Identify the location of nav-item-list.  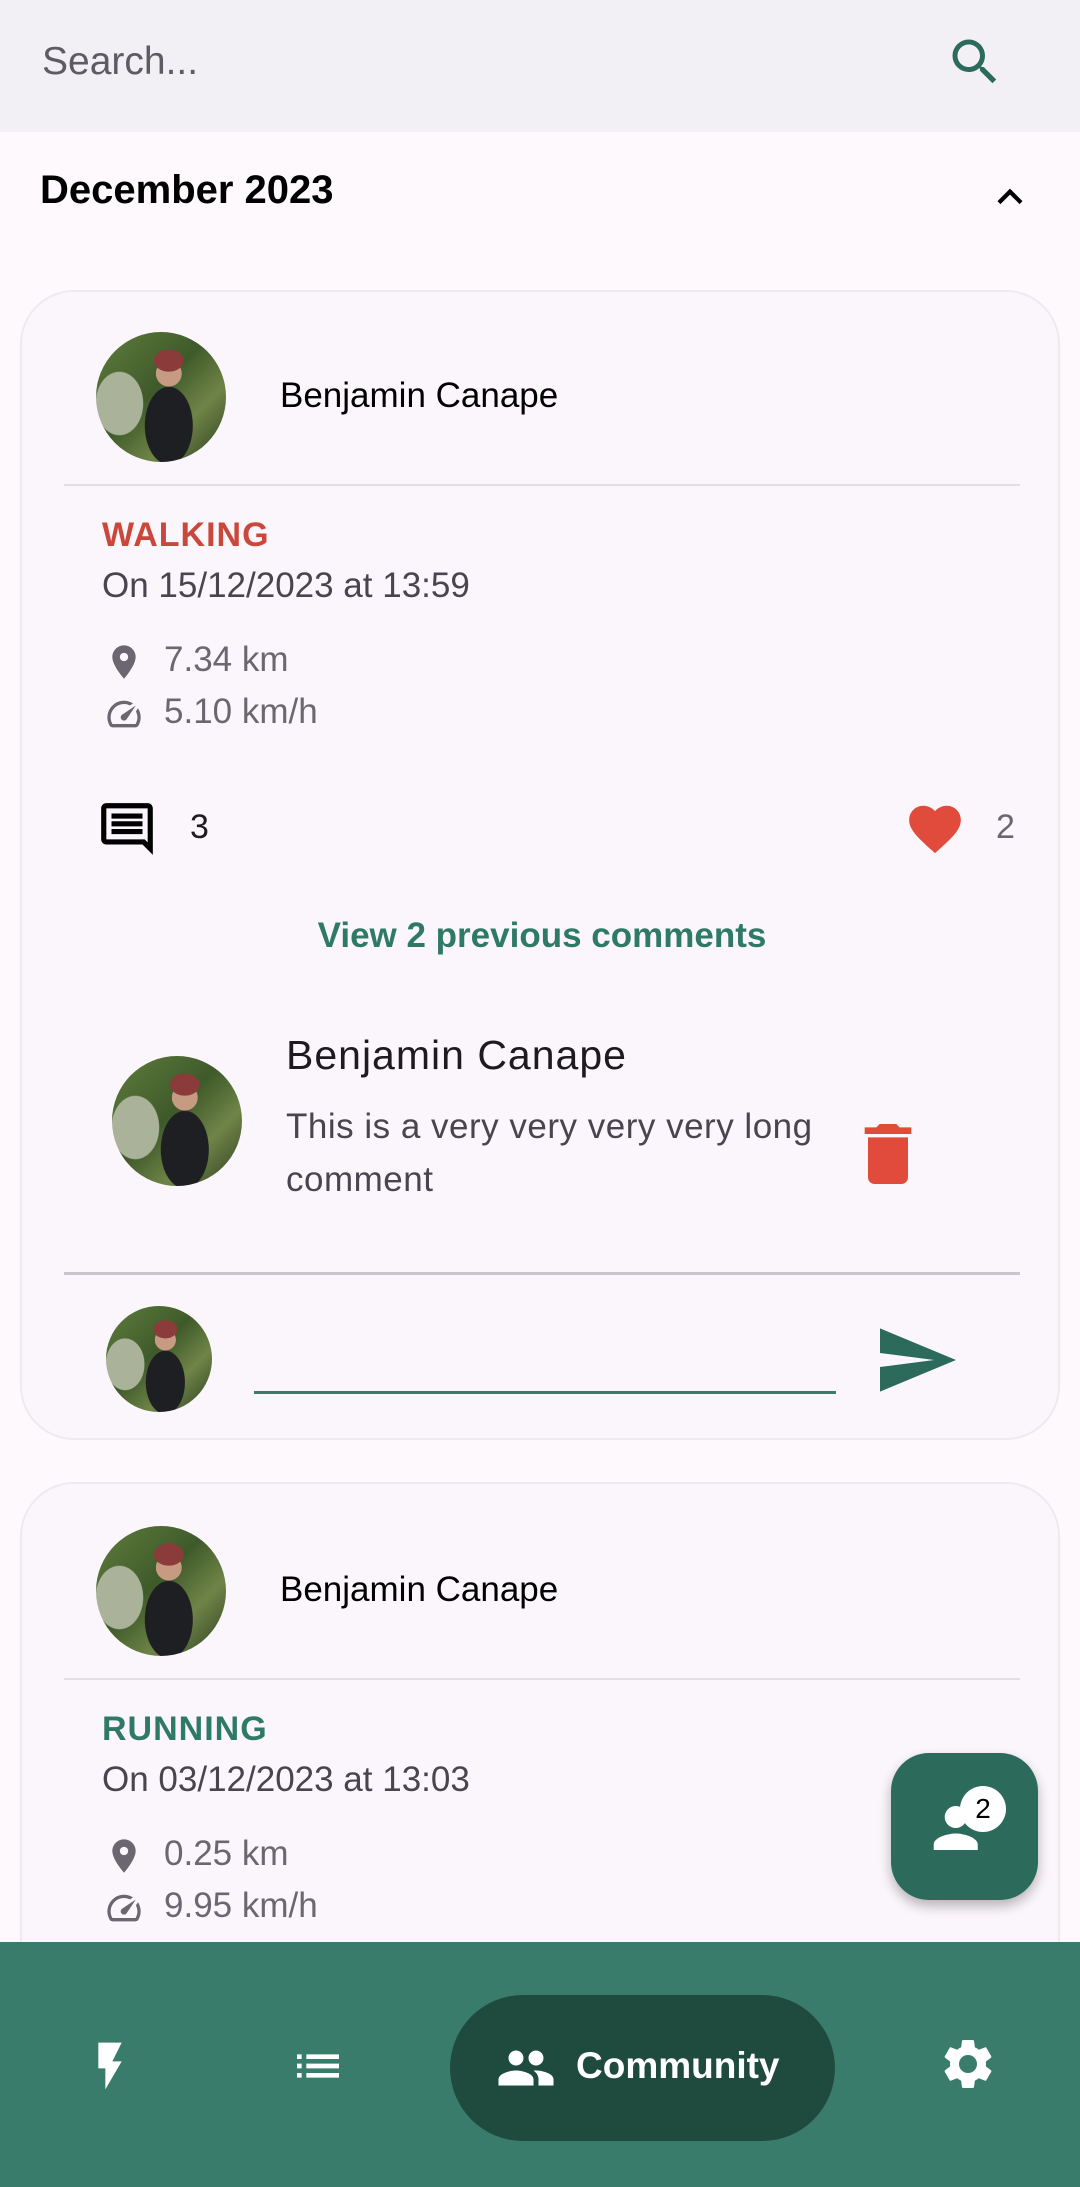
(320, 2064).